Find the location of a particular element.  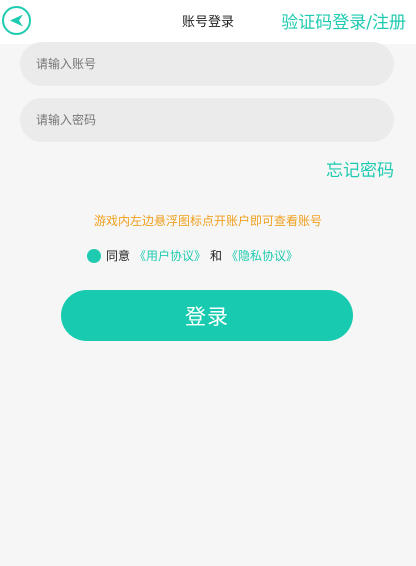

account-field is located at coordinates (207, 64).